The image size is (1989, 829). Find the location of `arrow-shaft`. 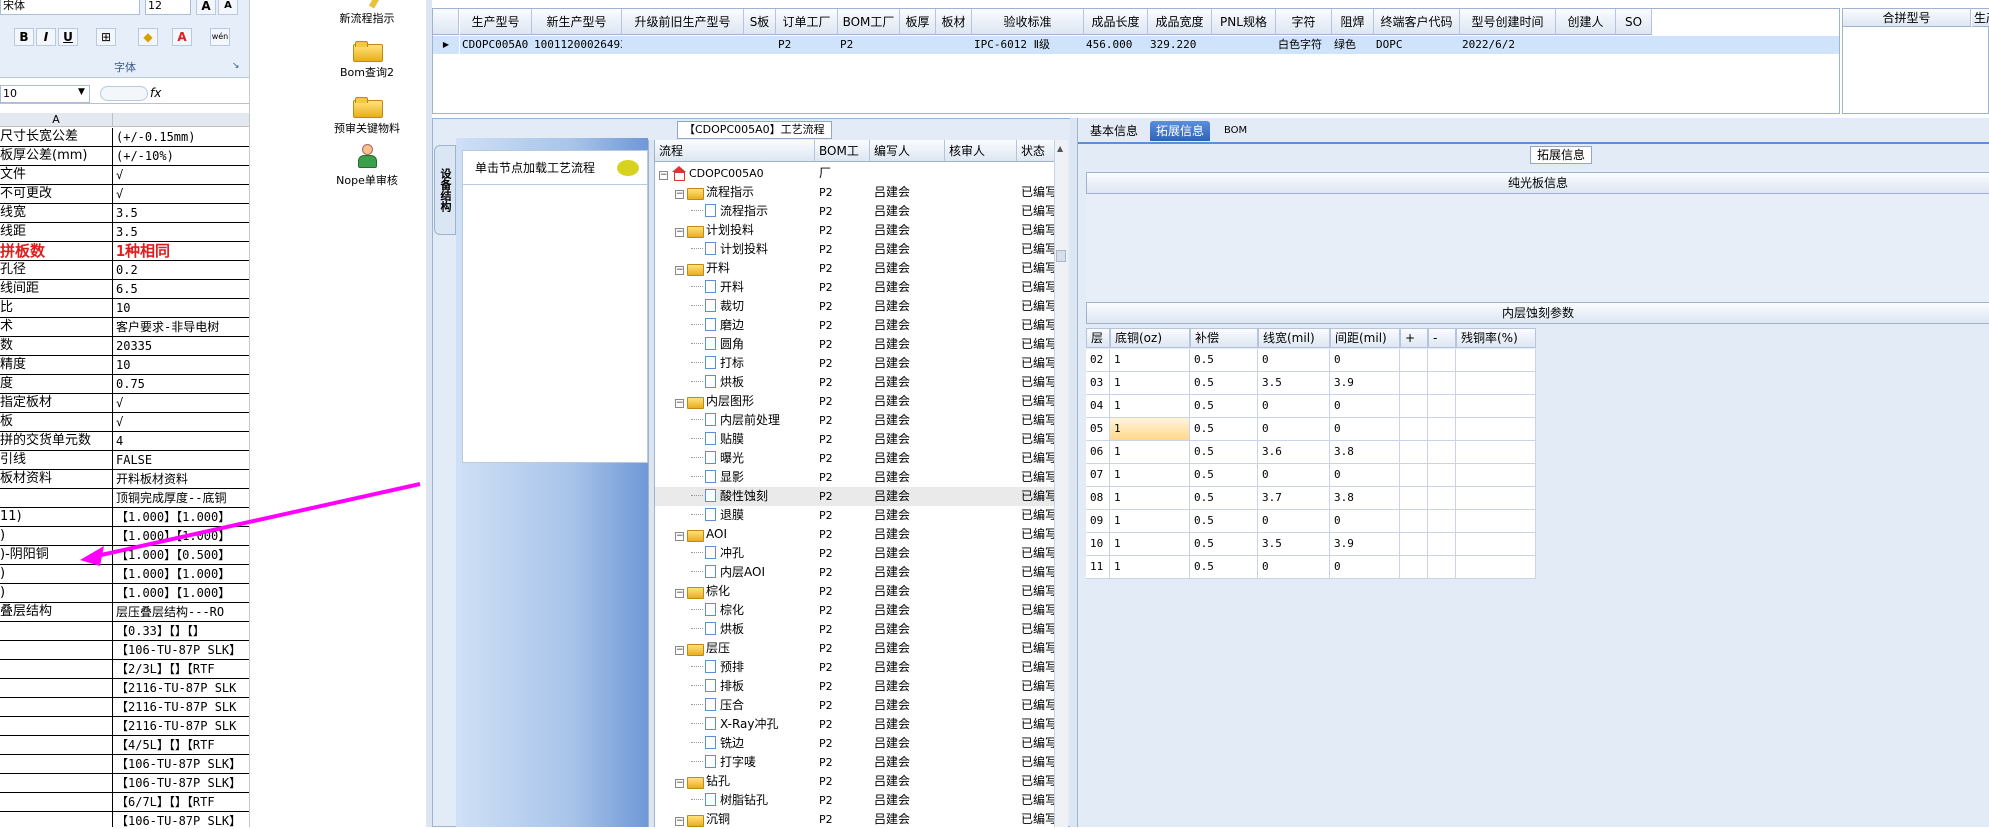

arrow-shaft is located at coordinates (256, 520).